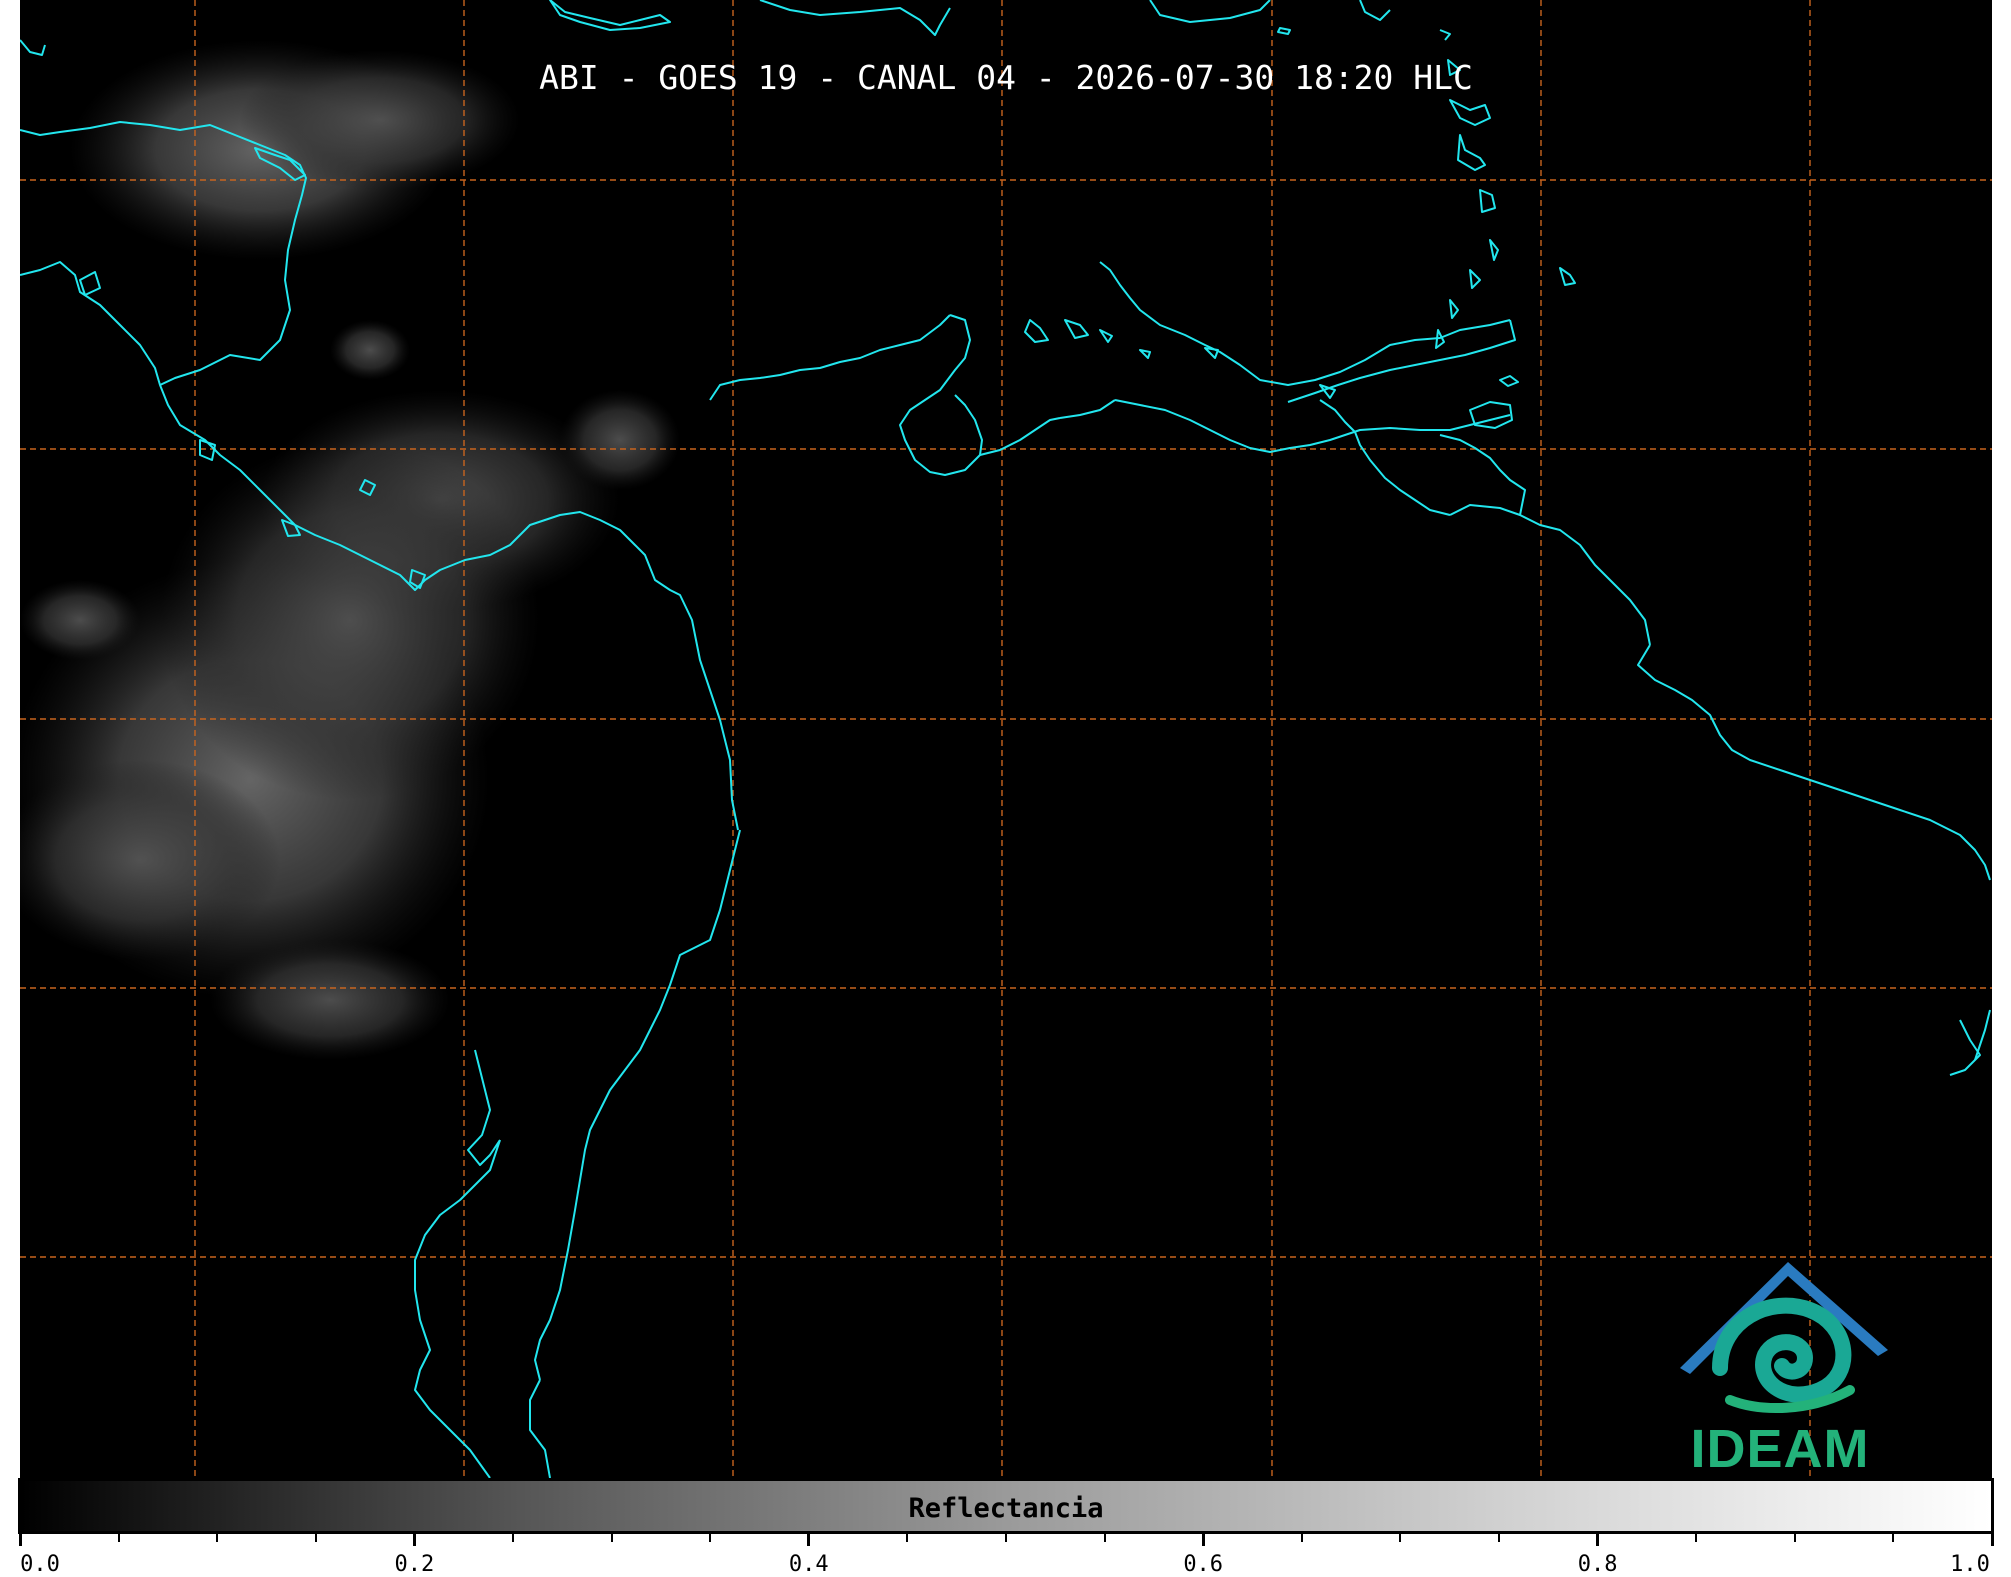 This screenshot has height=1577, width=2011. What do you see at coordinates (1597, 1564) in the screenshot?
I see `colorbar-tick-label: 0.8` at bounding box center [1597, 1564].